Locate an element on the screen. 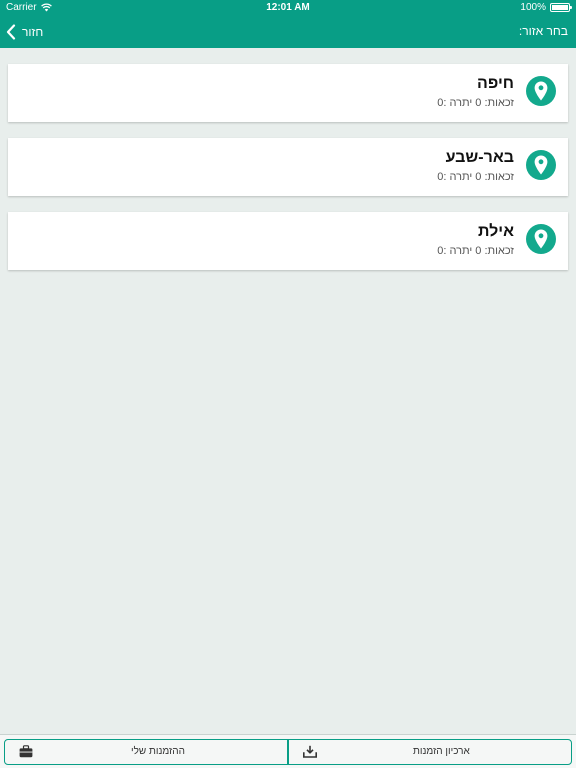 The image size is (576, 768). status-time: 12:01 AM is located at coordinates (288, 7).